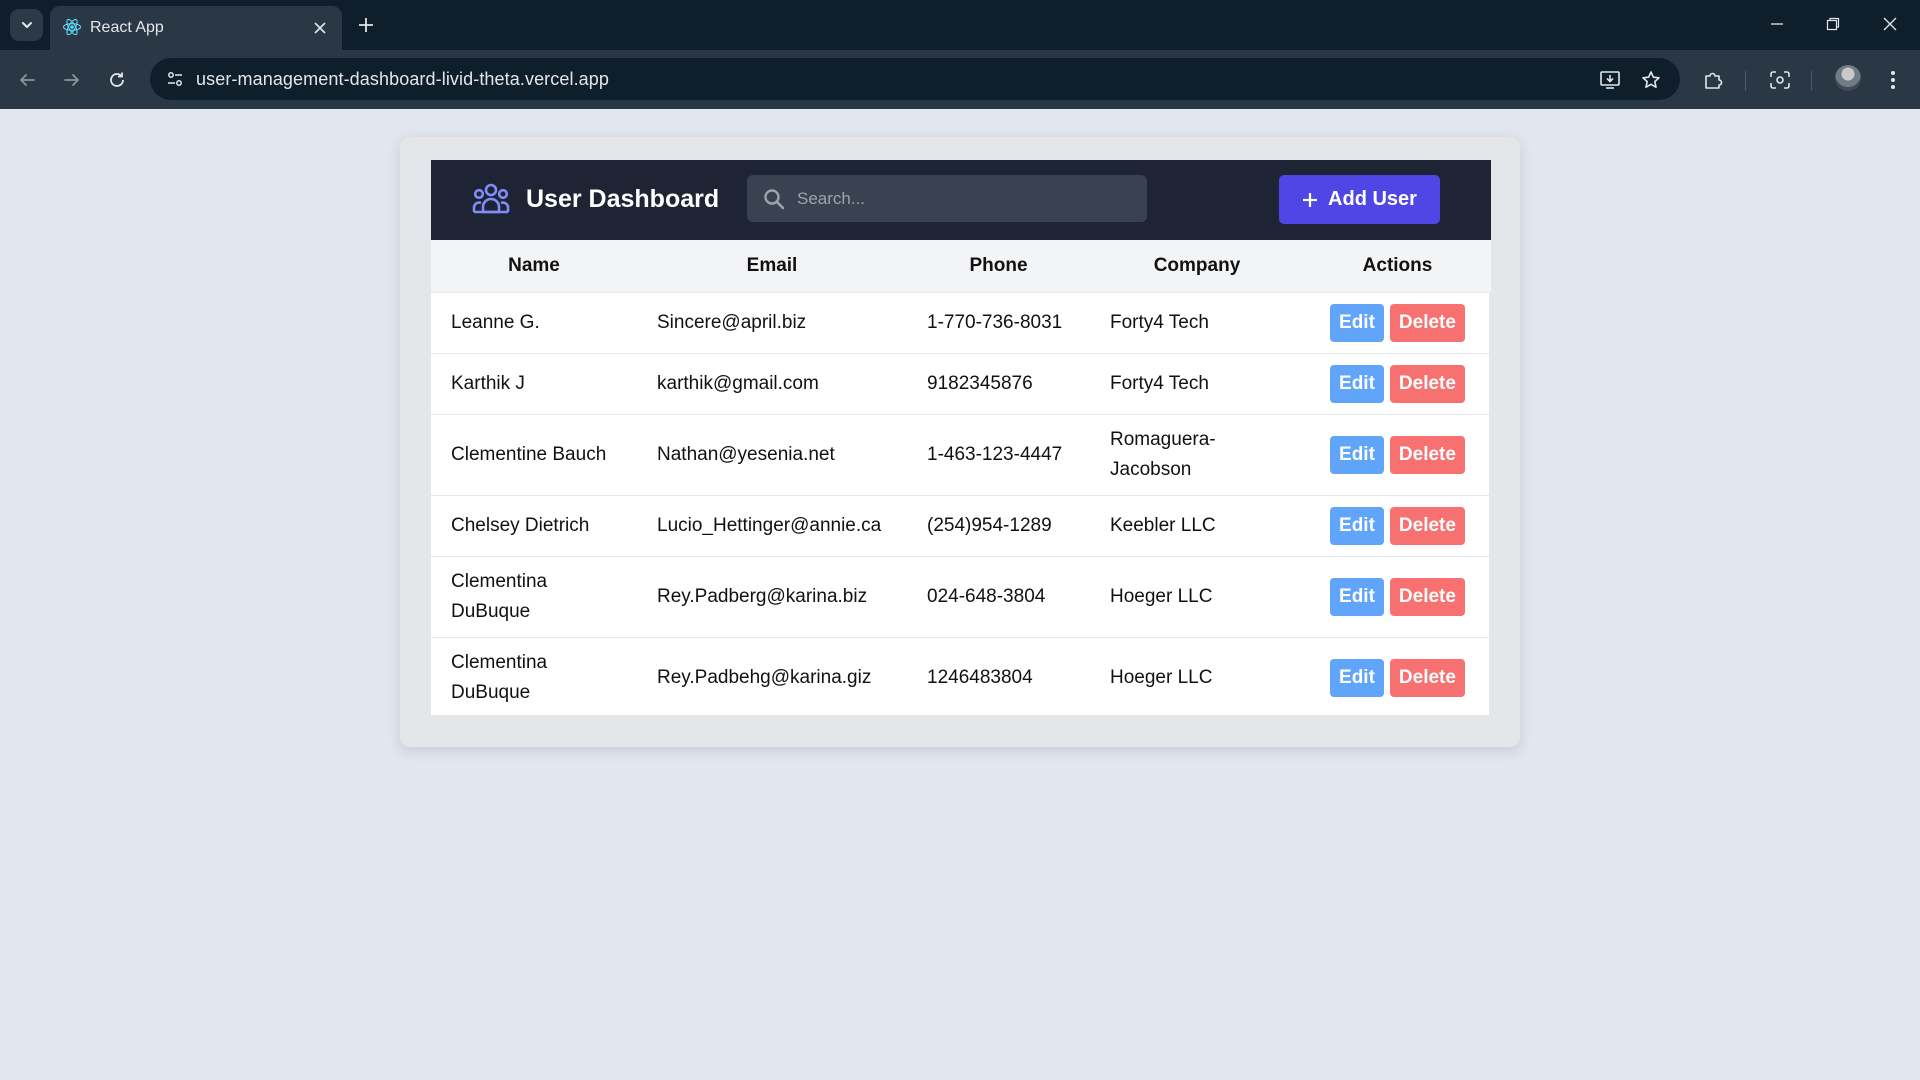 Image resolution: width=1920 pixels, height=1080 pixels. I want to click on browser-tab: React App, so click(196, 28).